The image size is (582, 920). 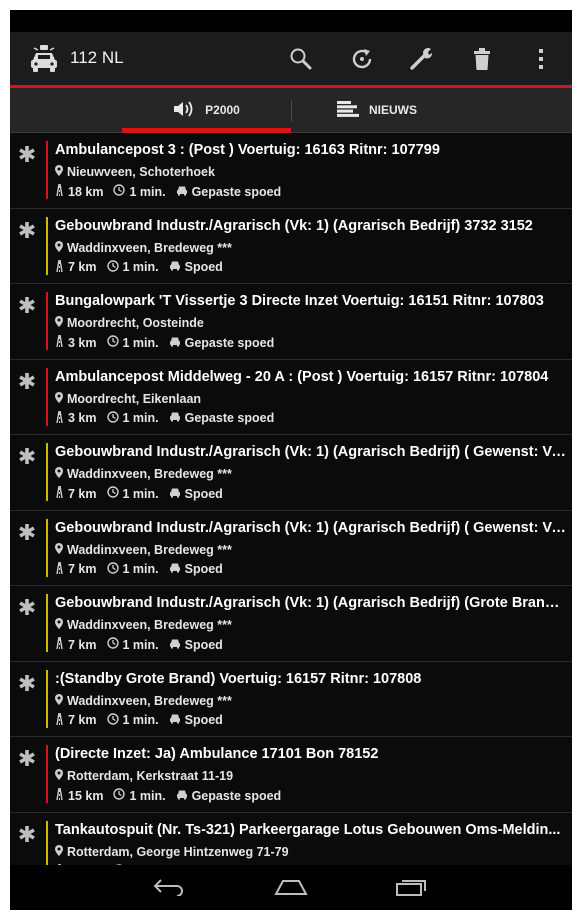 What do you see at coordinates (422, 59) in the screenshot?
I see `settings-wrench-icon` at bounding box center [422, 59].